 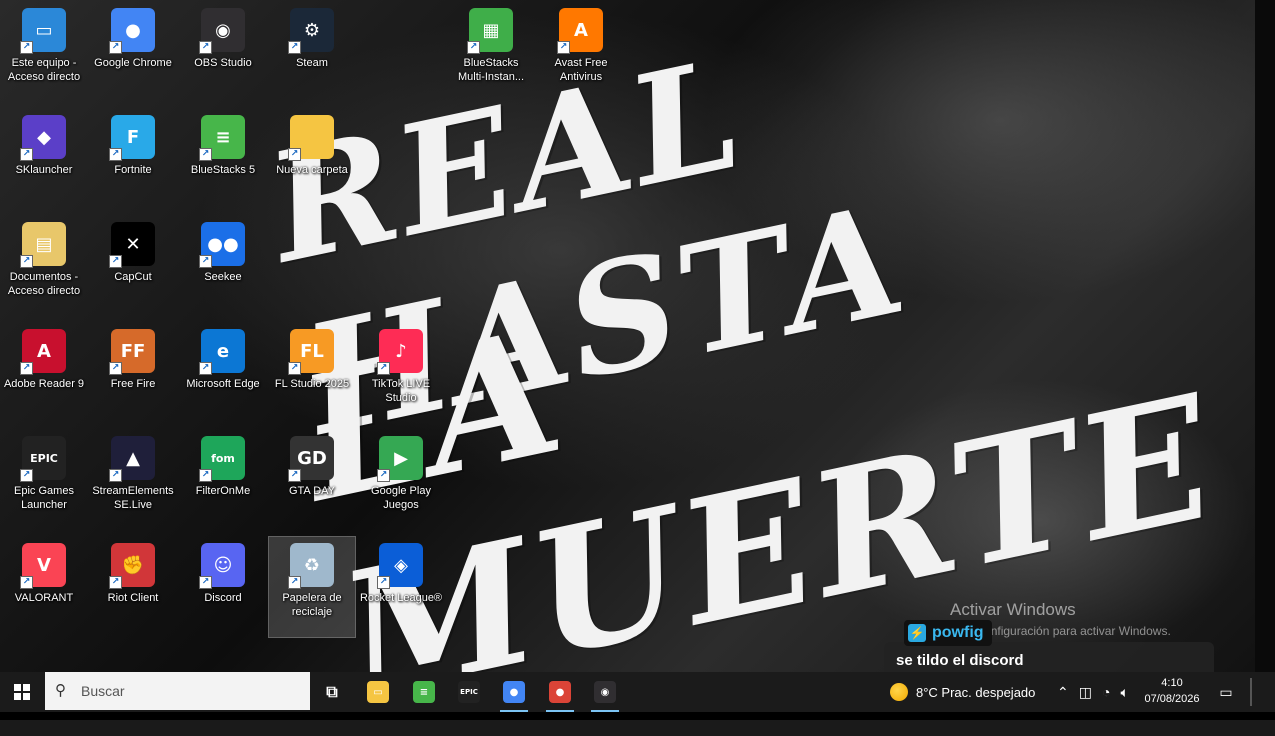 I want to click on chat-username: powfig, so click(x=958, y=632).